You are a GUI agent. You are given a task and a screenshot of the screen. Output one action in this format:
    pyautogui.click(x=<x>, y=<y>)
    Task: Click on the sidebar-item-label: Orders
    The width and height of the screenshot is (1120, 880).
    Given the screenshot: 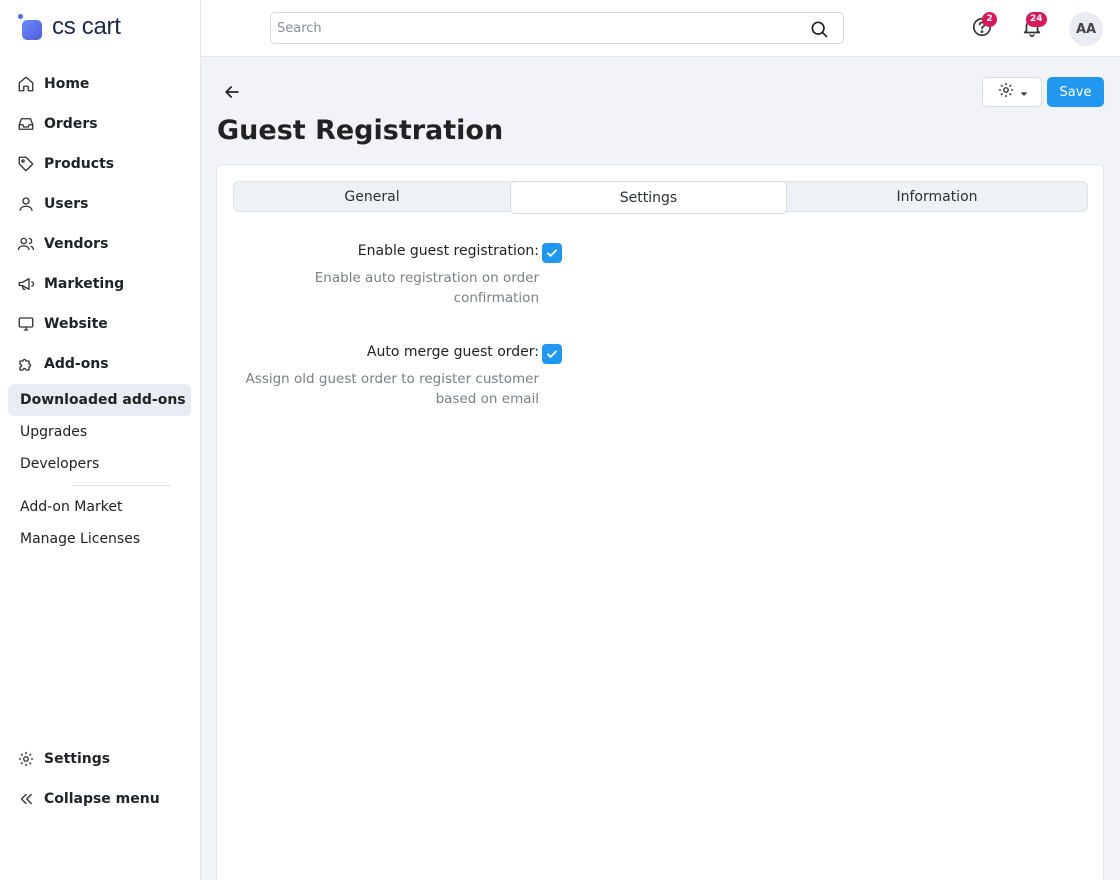 What is the action you would take?
    pyautogui.click(x=71, y=124)
    